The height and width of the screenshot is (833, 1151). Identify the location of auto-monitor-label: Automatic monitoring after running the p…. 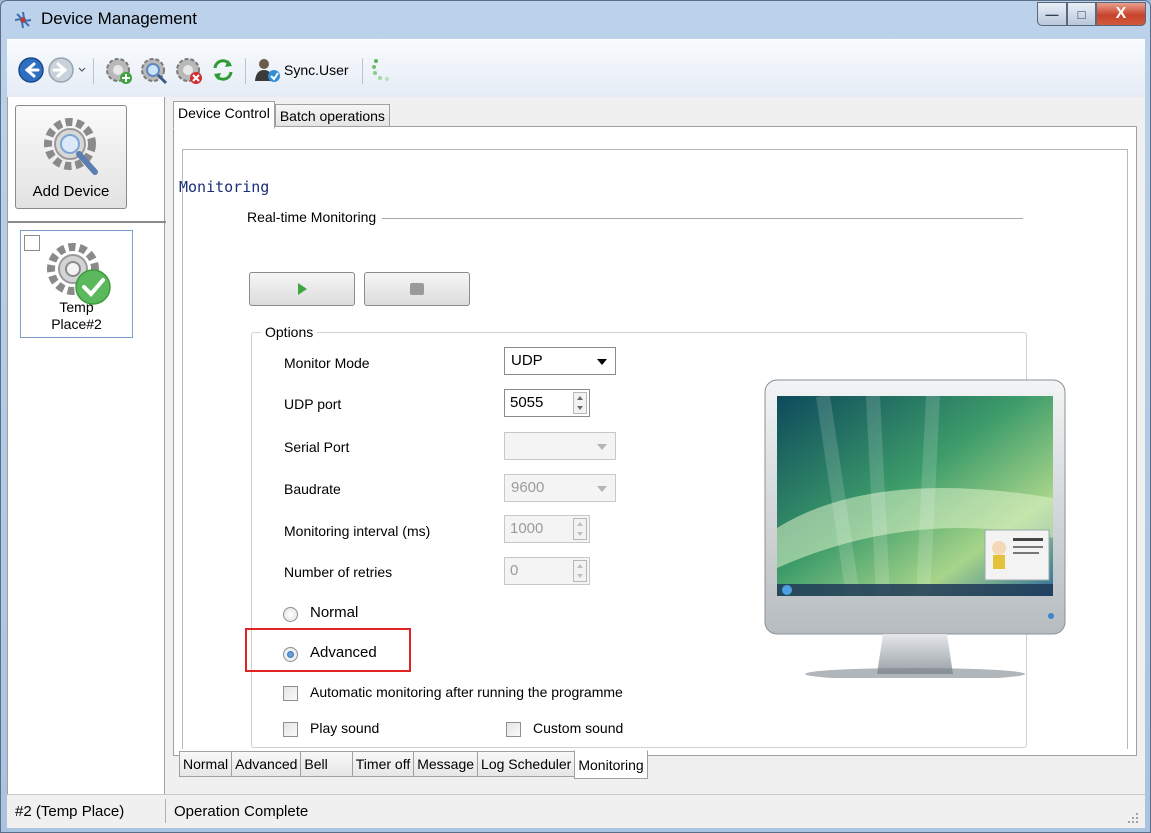
(466, 692).